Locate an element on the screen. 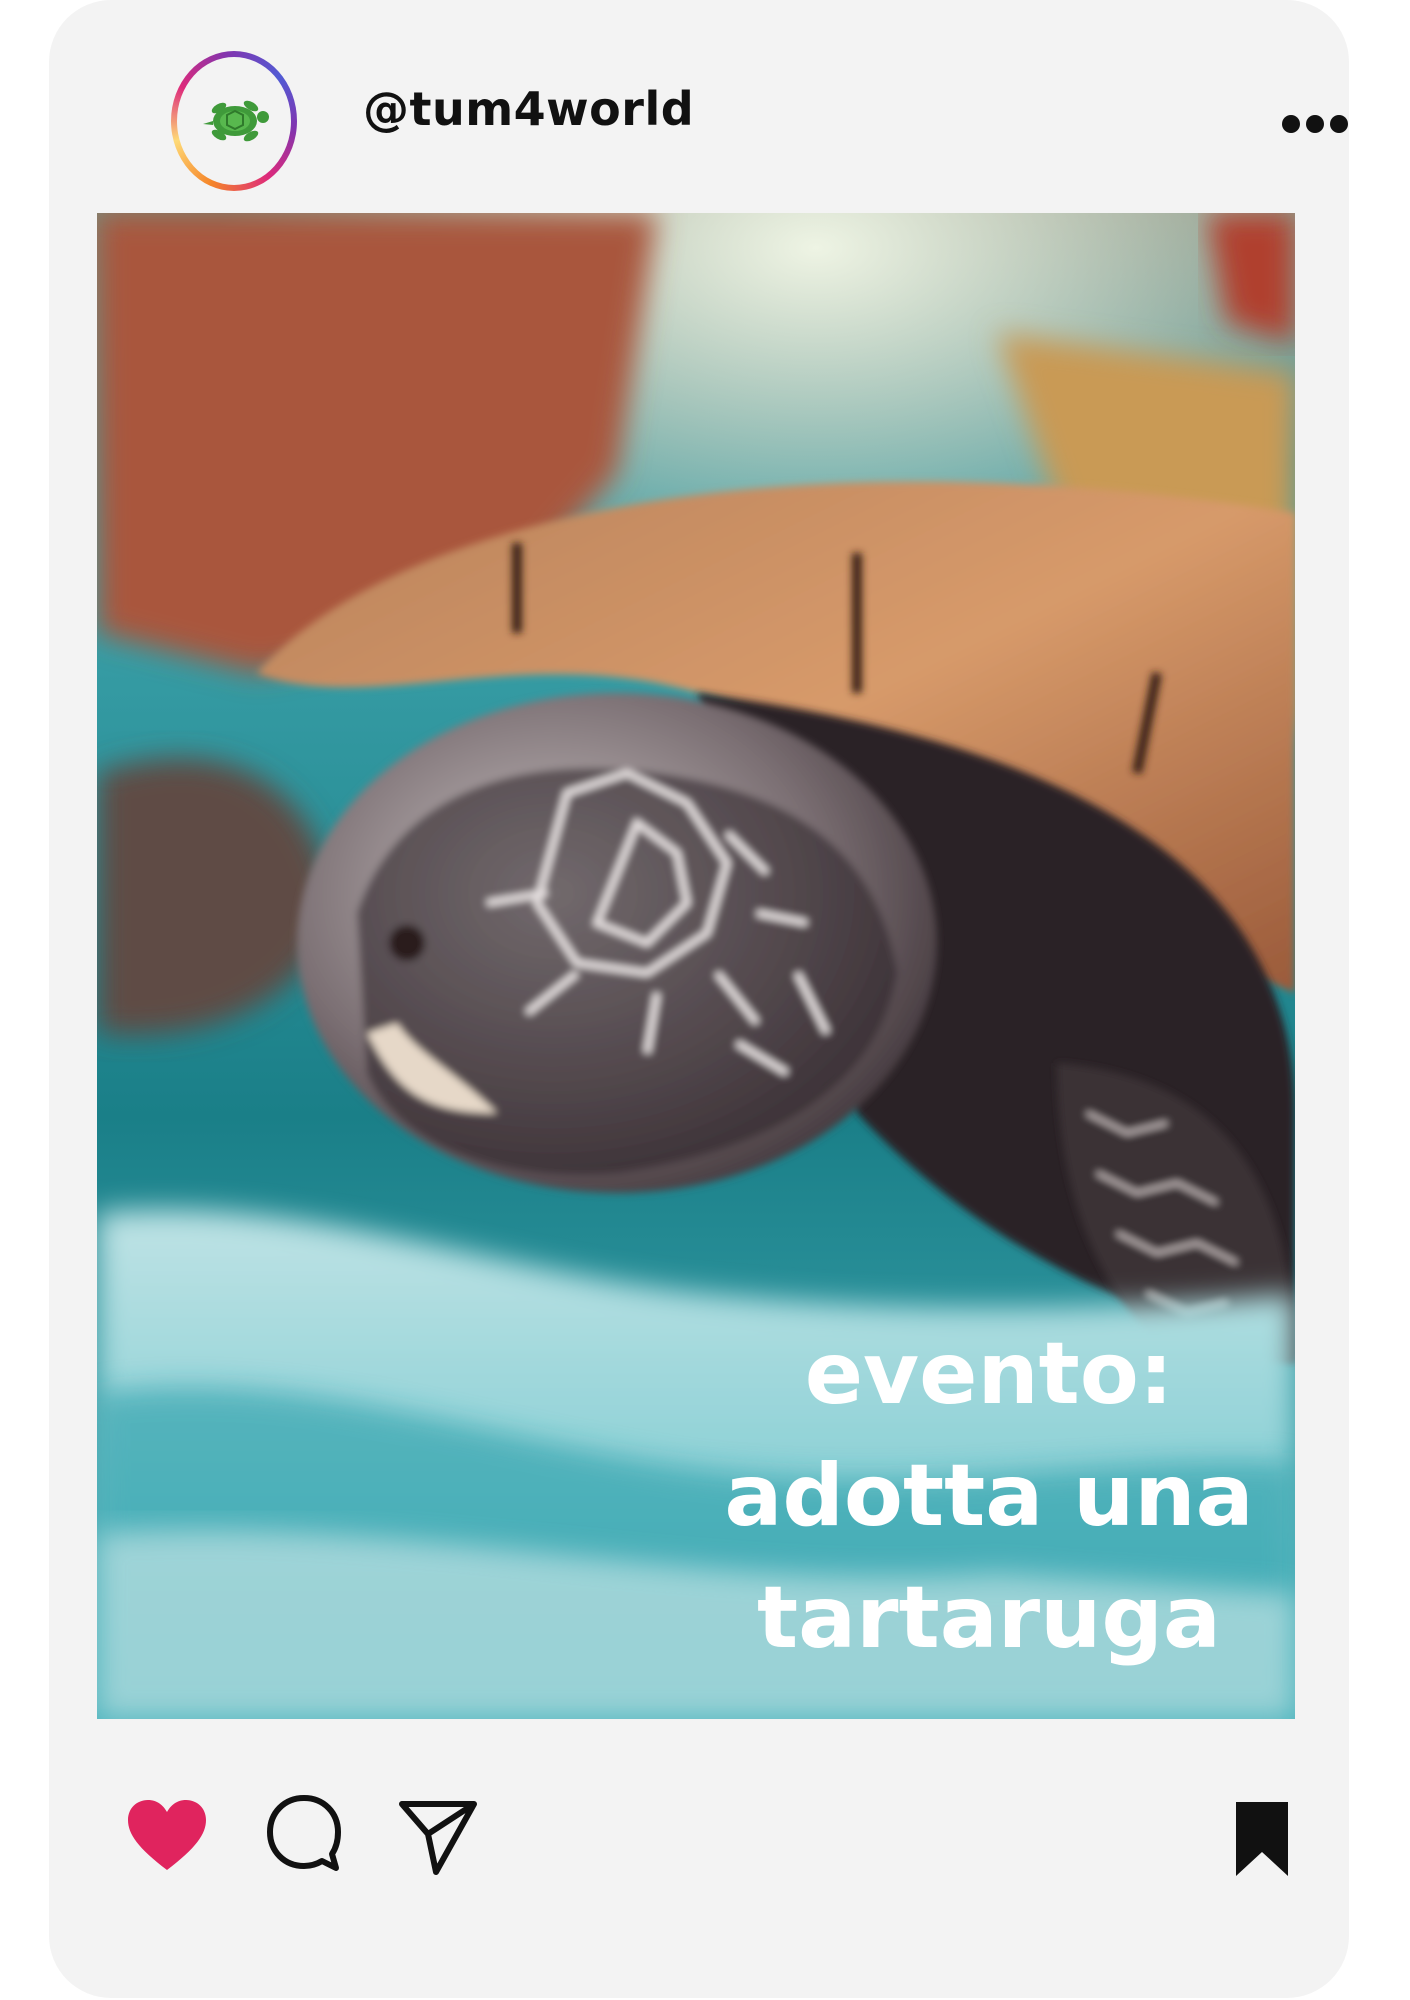 The image size is (1410, 2000). username-label: @tum4world is located at coordinates (528, 109).